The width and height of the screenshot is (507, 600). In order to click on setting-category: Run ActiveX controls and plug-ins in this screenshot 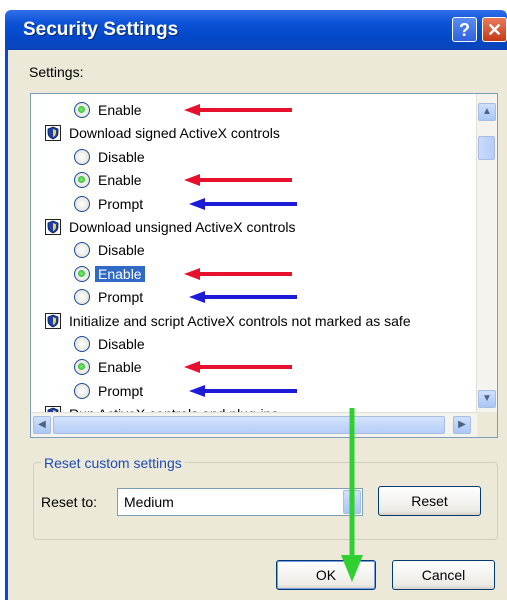, I will do `click(161, 407)`.